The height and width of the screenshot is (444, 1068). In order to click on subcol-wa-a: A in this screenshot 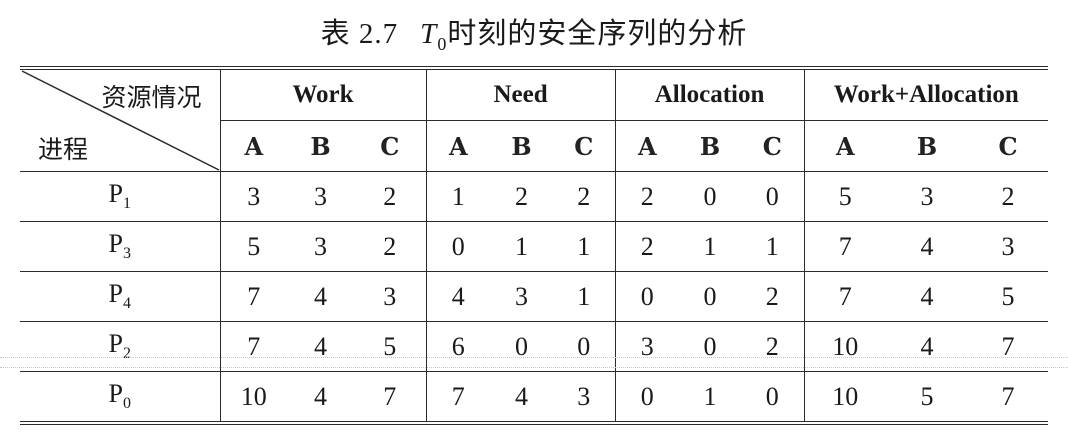, I will do `click(845, 146)`.